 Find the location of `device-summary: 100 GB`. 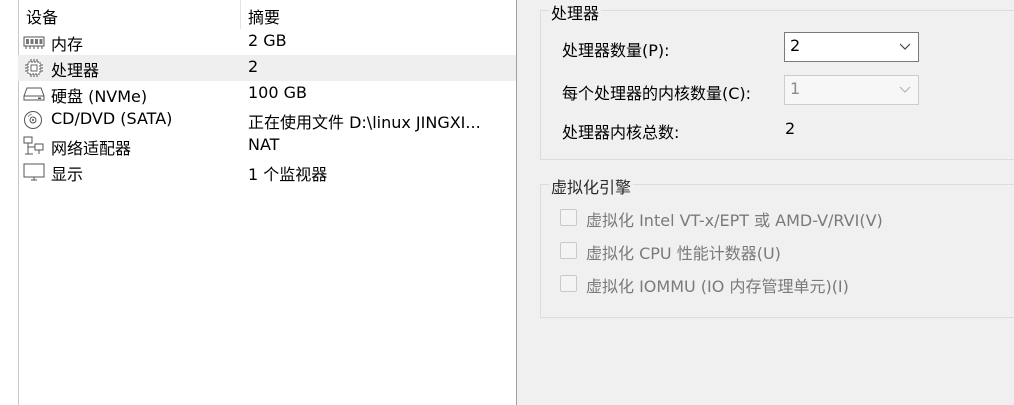

device-summary: 100 GB is located at coordinates (277, 92).